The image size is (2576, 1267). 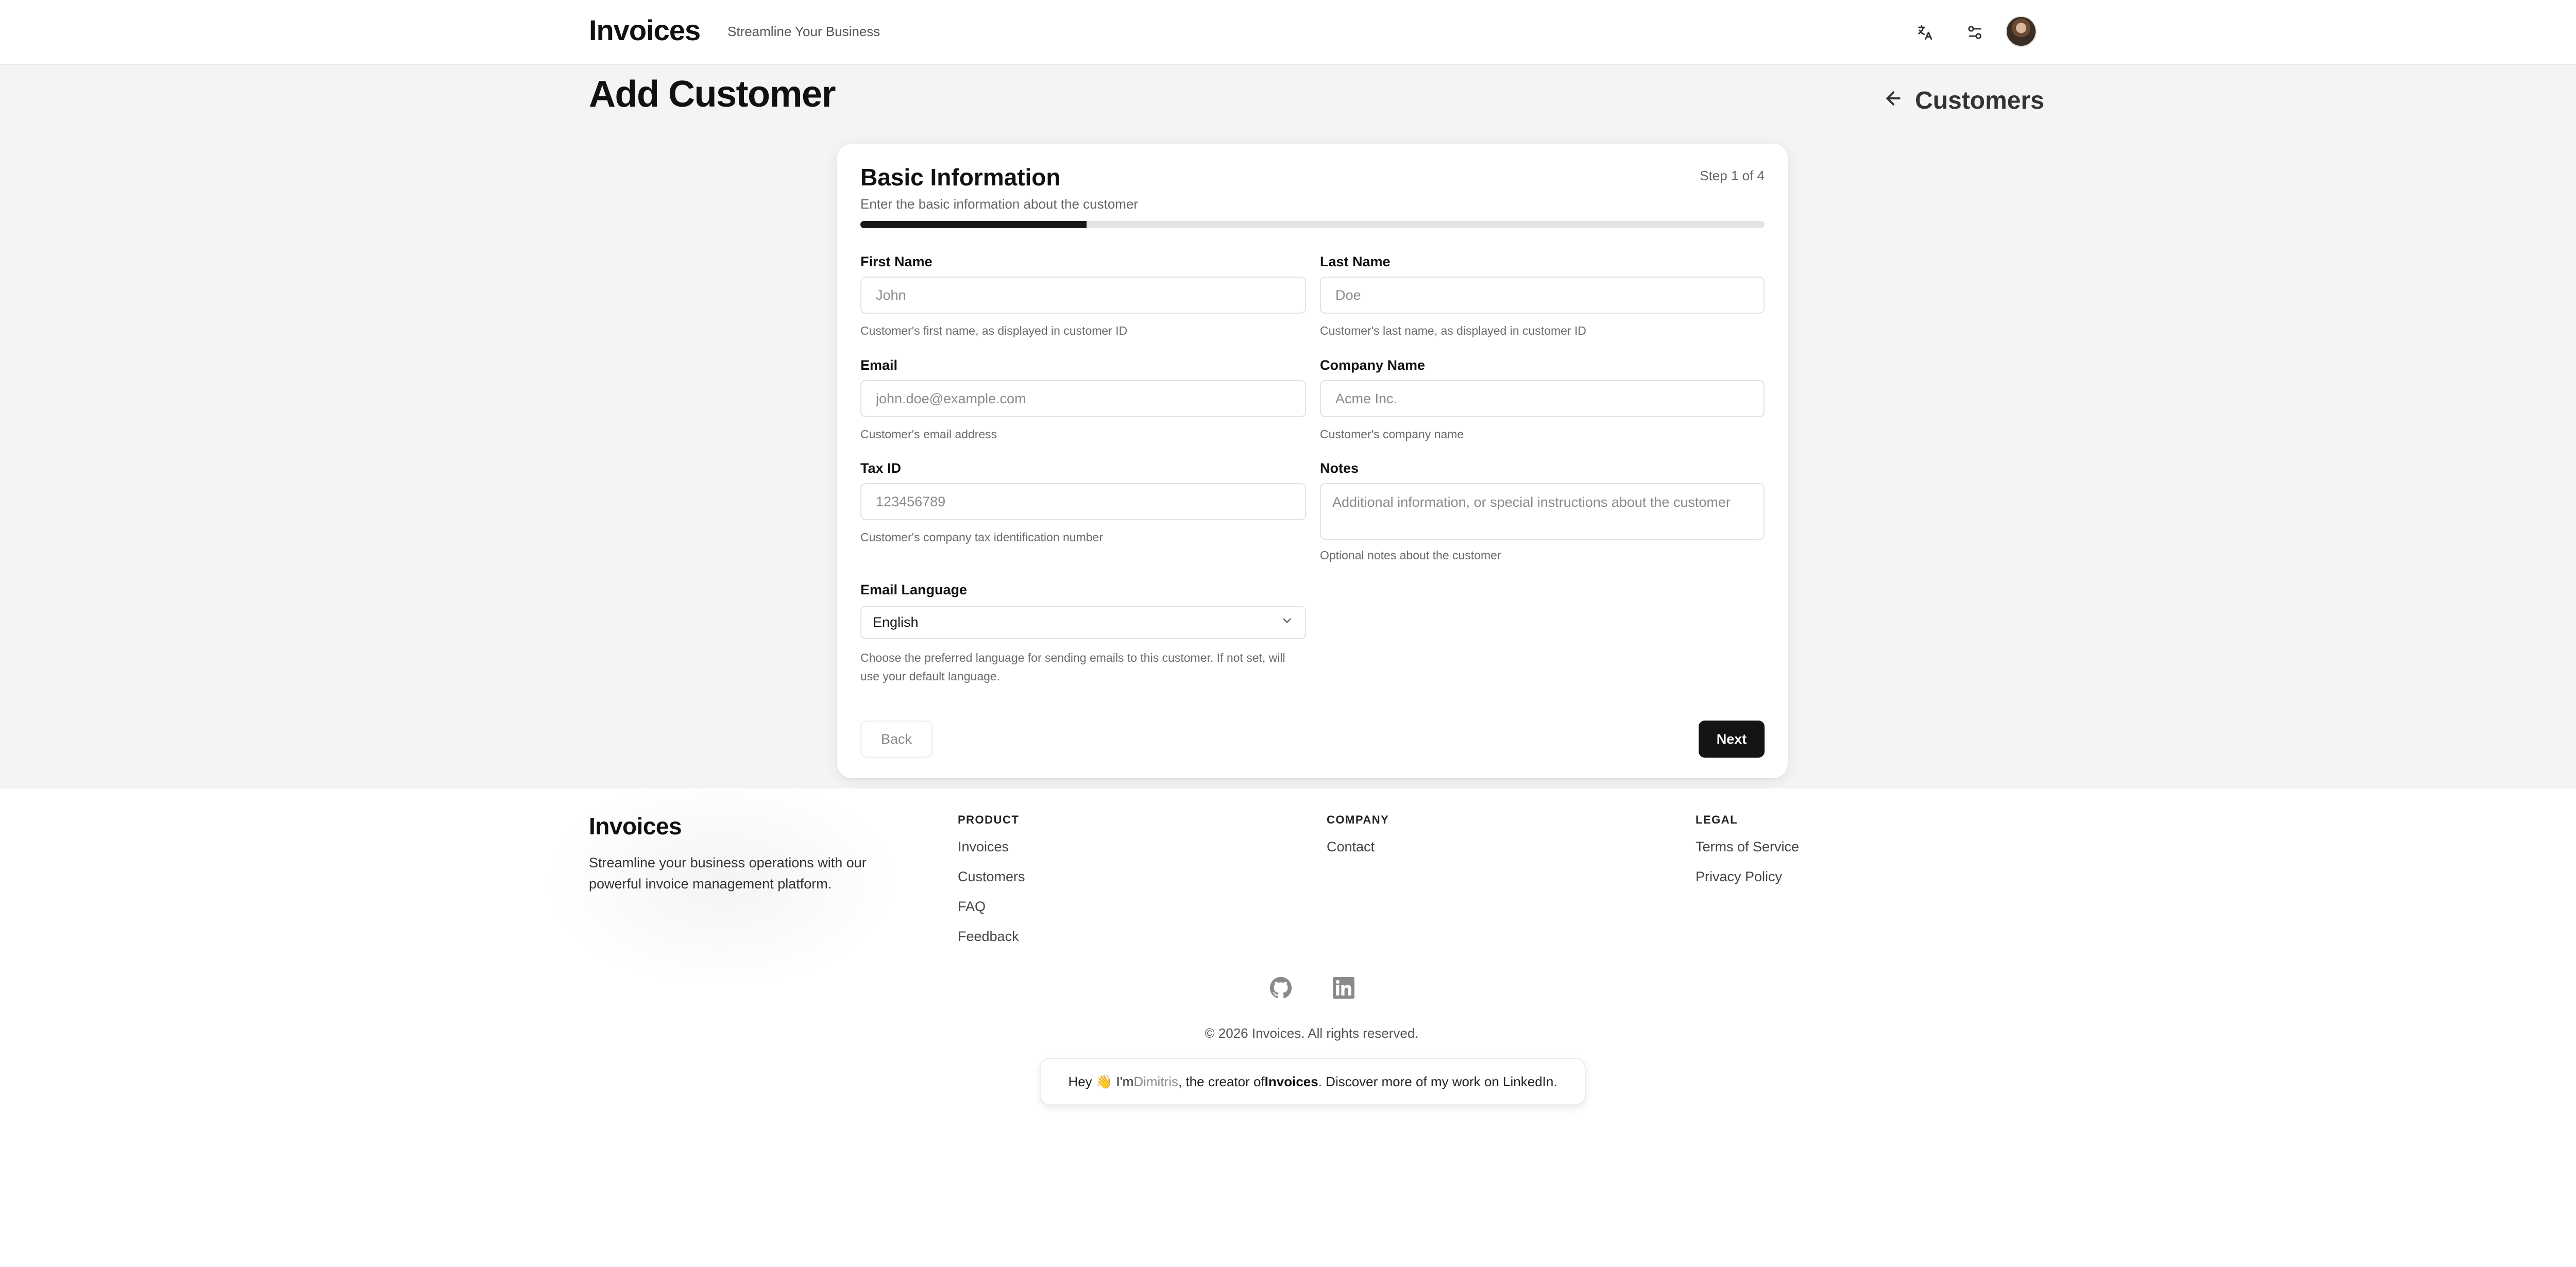 I want to click on footer-link-faq: FAQ, so click(x=972, y=907).